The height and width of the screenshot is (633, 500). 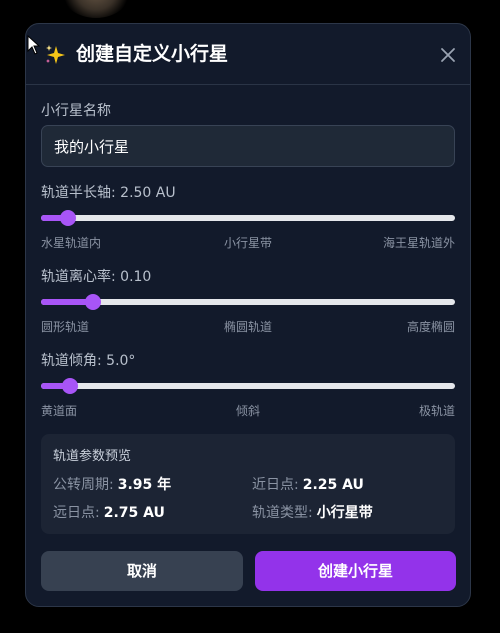 What do you see at coordinates (430, 327) in the screenshot?
I see `eccentricity-max-label: 高度椭圆` at bounding box center [430, 327].